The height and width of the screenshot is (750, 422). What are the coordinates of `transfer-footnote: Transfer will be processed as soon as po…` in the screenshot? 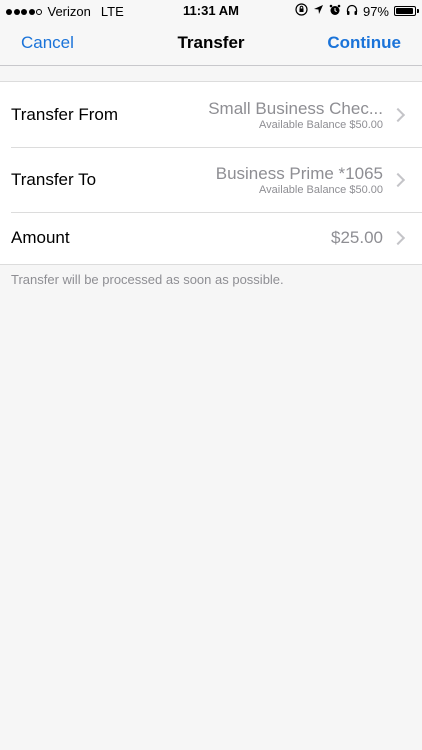 It's located at (147, 279).